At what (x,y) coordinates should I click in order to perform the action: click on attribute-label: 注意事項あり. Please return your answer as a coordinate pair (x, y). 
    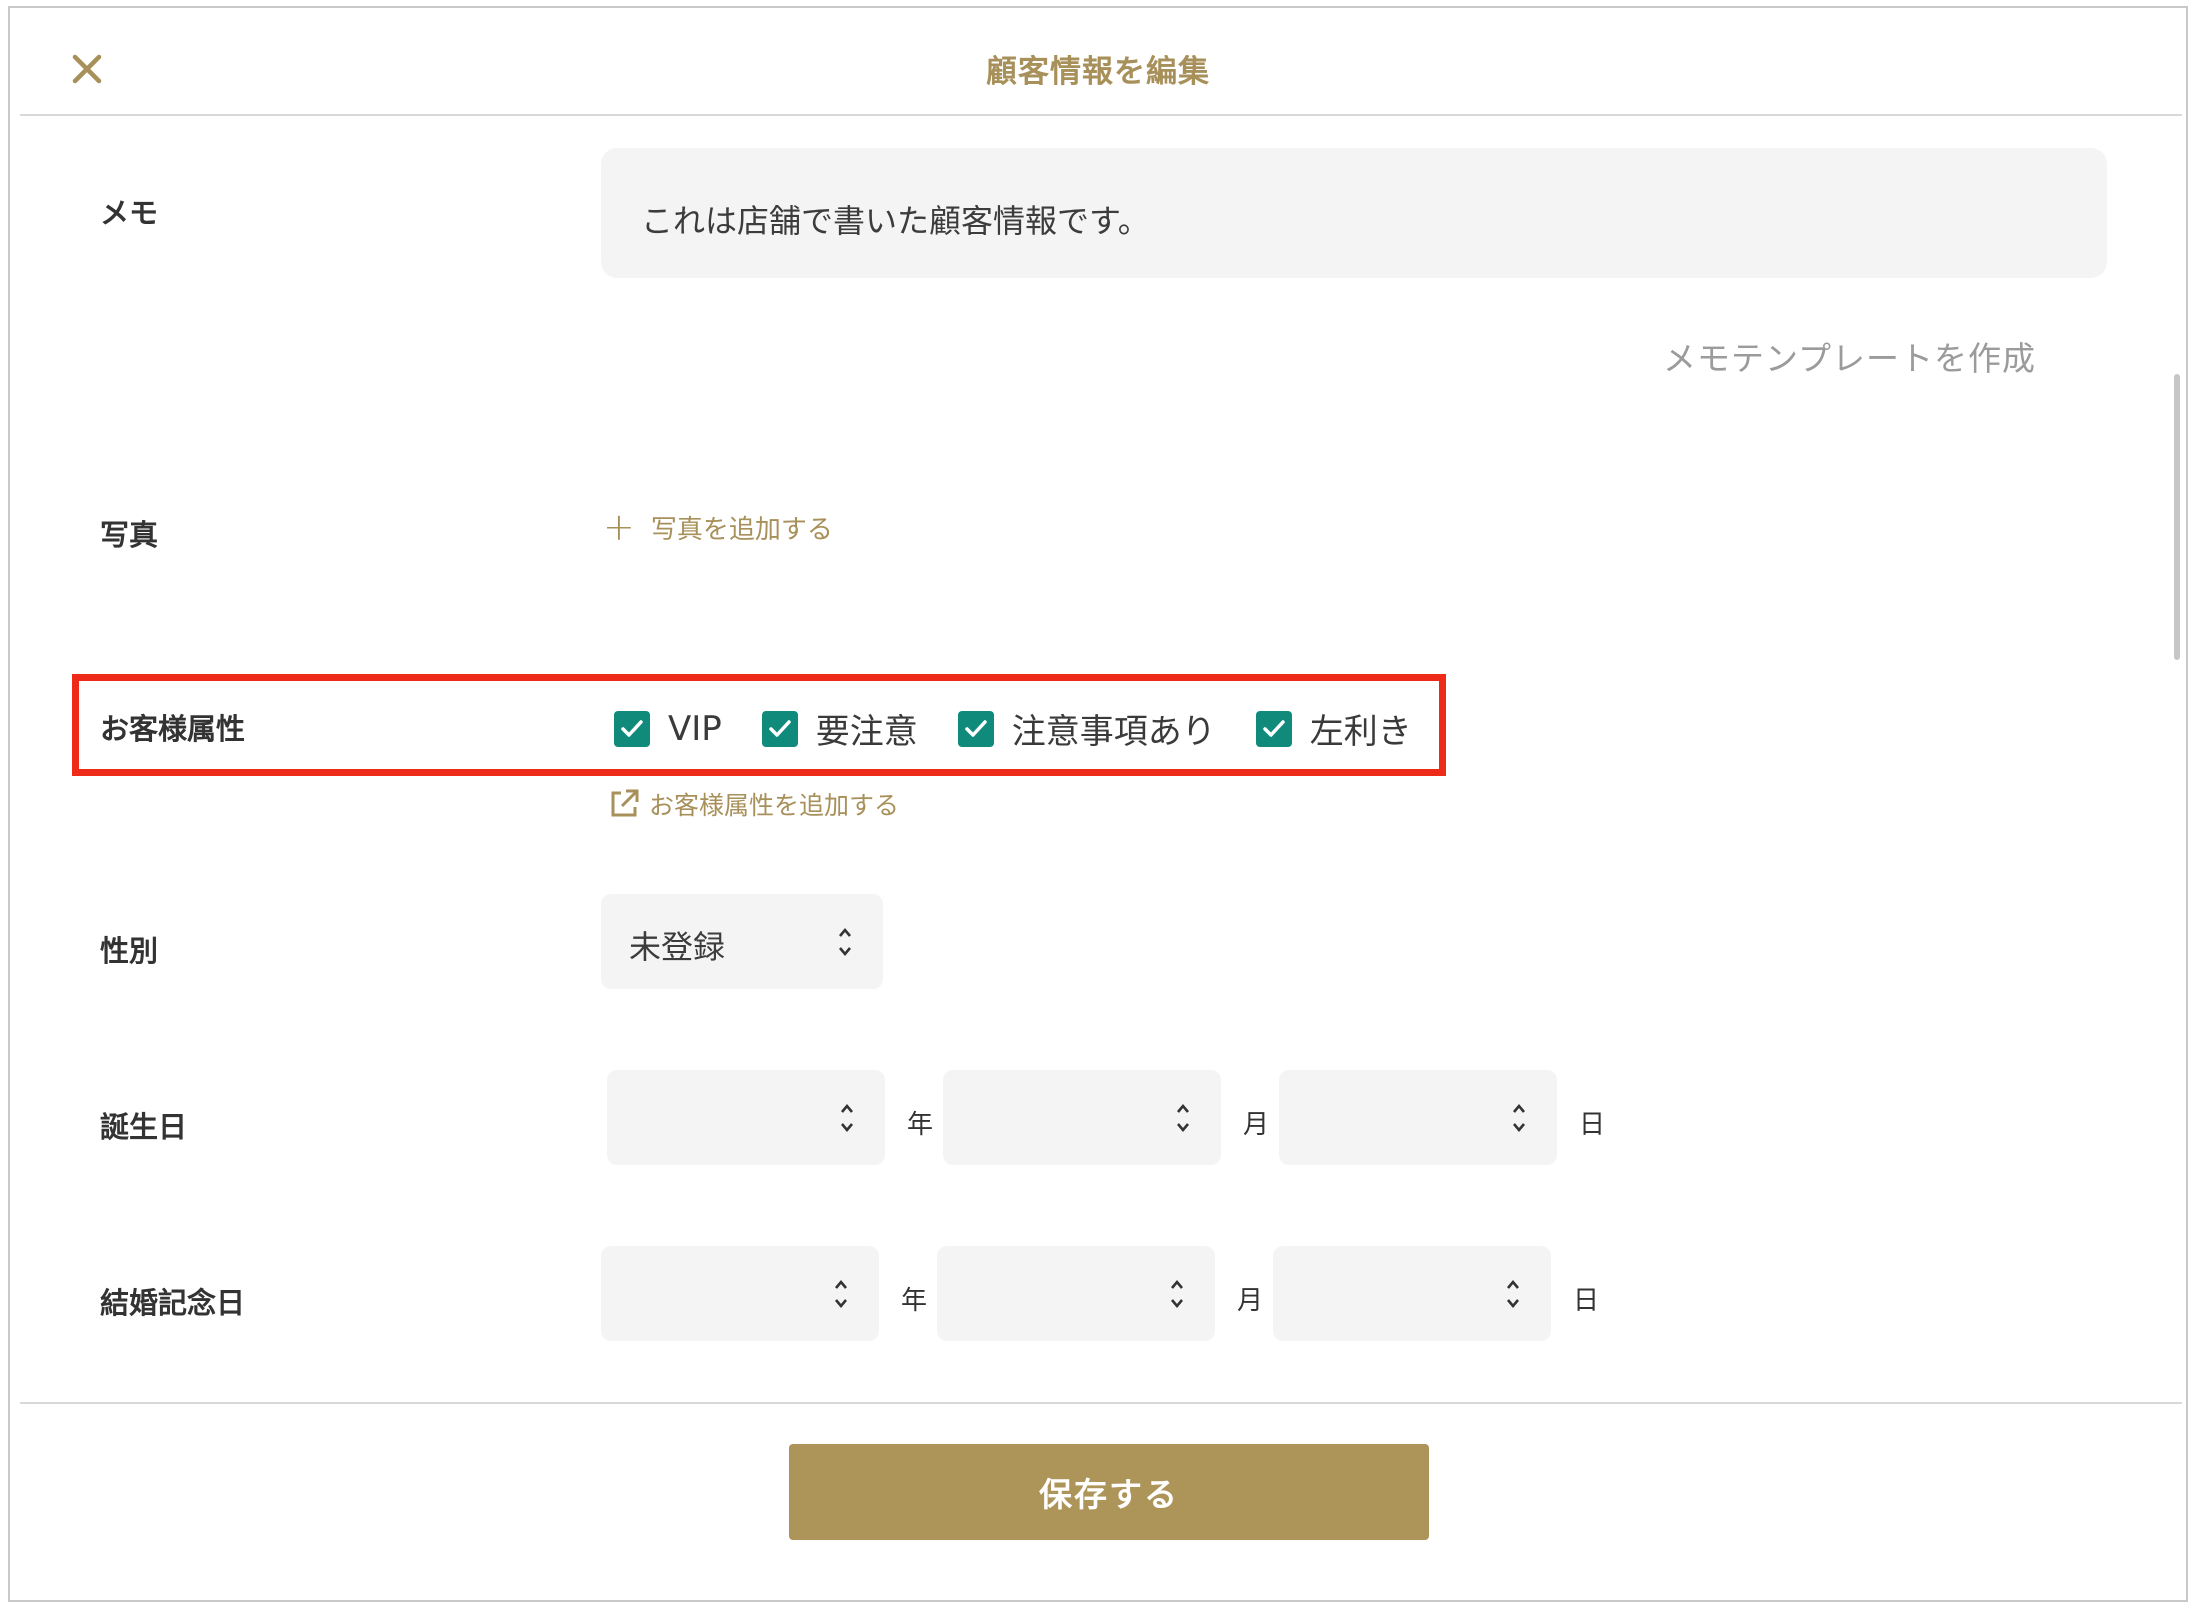
    Looking at the image, I should click on (1113, 732).